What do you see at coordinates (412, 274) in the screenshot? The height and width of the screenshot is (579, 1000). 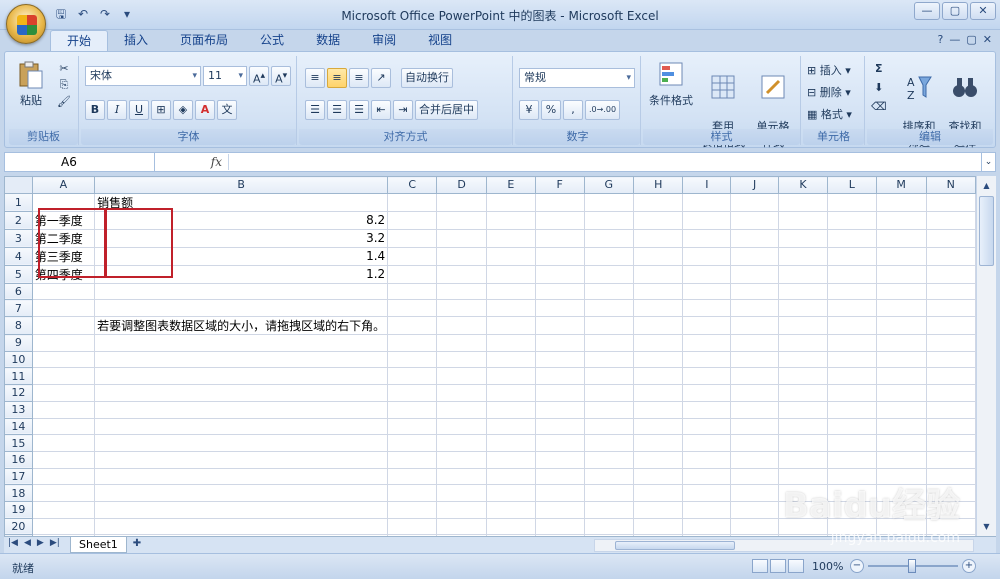 I see `cell-C5` at bounding box center [412, 274].